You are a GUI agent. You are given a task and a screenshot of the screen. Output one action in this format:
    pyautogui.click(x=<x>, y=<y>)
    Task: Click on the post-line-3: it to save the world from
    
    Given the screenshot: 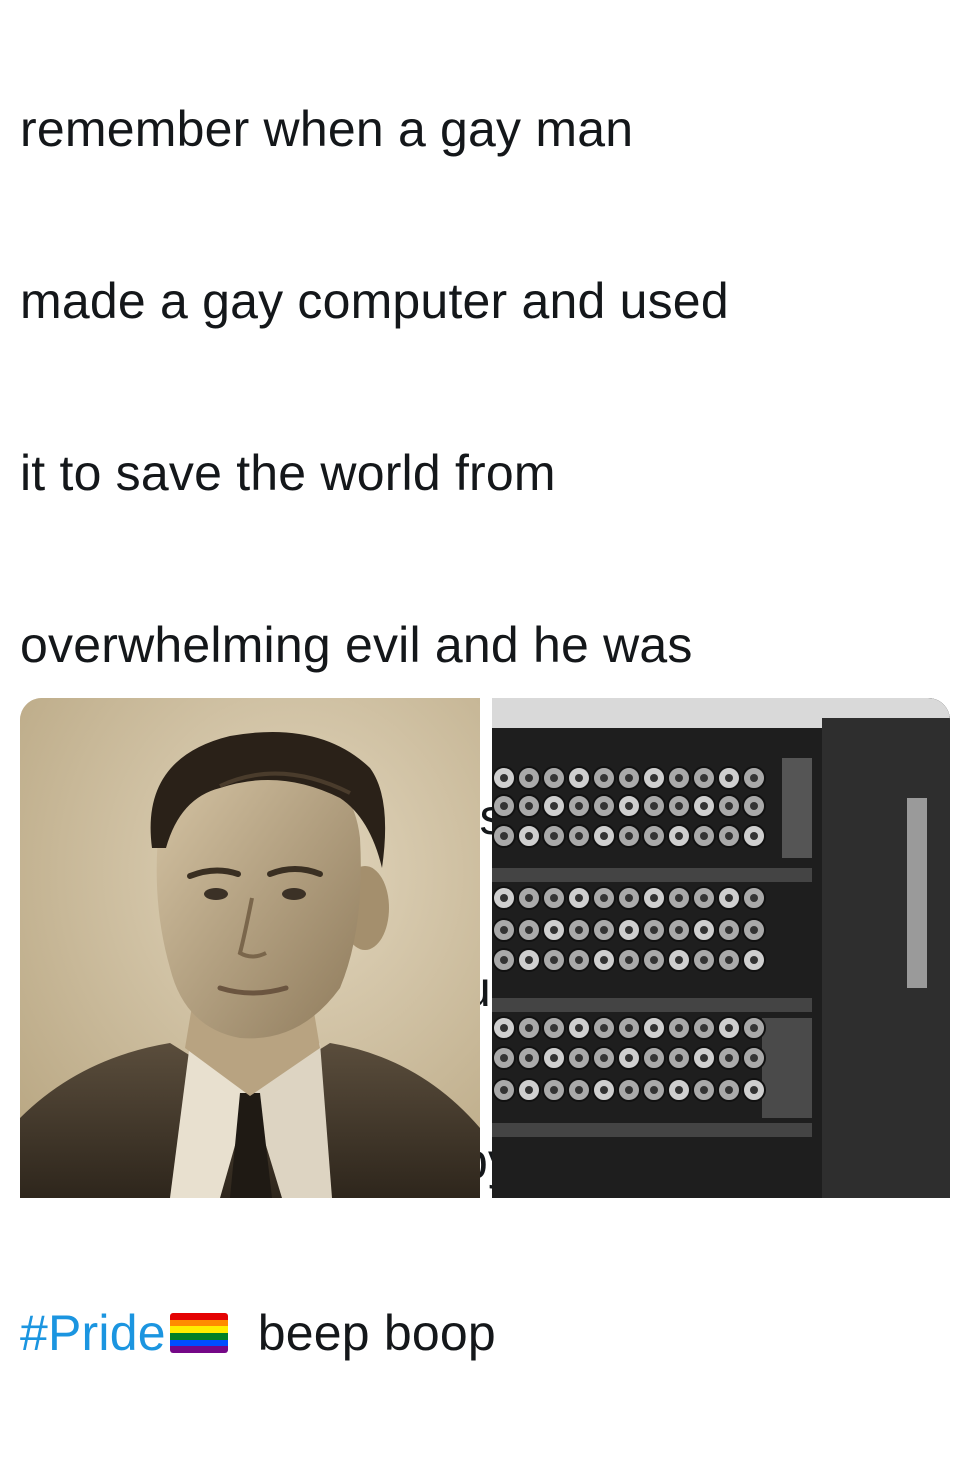 What is the action you would take?
    pyautogui.click(x=288, y=473)
    